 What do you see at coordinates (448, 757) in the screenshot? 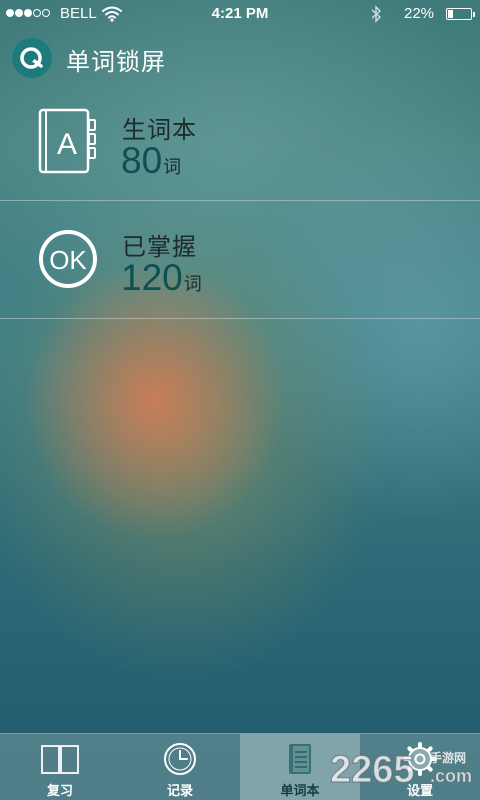
I see `svg-text: 手游网` at bounding box center [448, 757].